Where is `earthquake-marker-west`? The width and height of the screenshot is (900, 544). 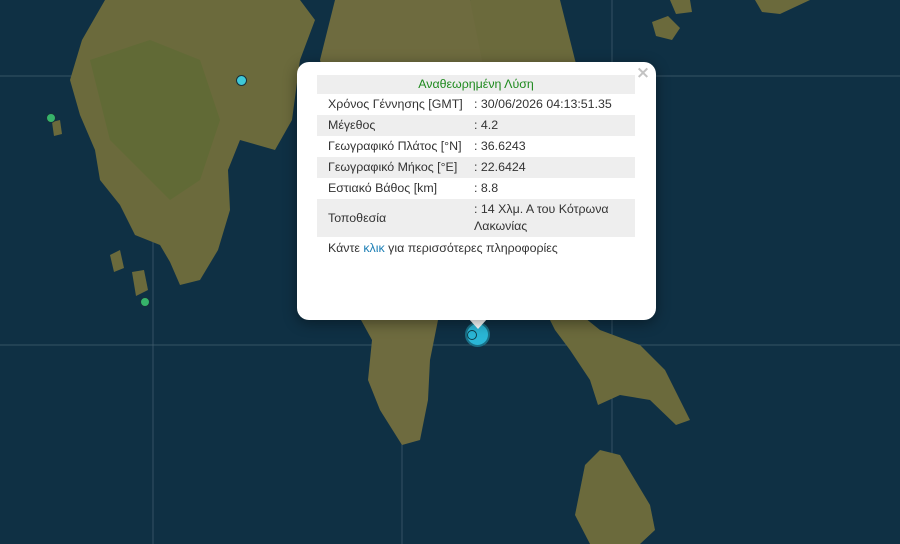 earthquake-marker-west is located at coordinates (51, 118).